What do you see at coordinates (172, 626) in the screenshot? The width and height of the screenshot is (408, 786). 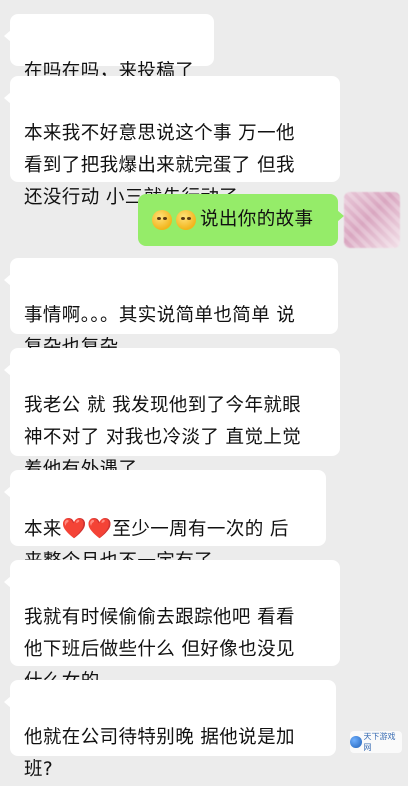 I see `message-bubble: 我就有时候偷偷去跟踪他吧 看看 他下班后做些什么 但好像也没见 什么女的` at bounding box center [172, 626].